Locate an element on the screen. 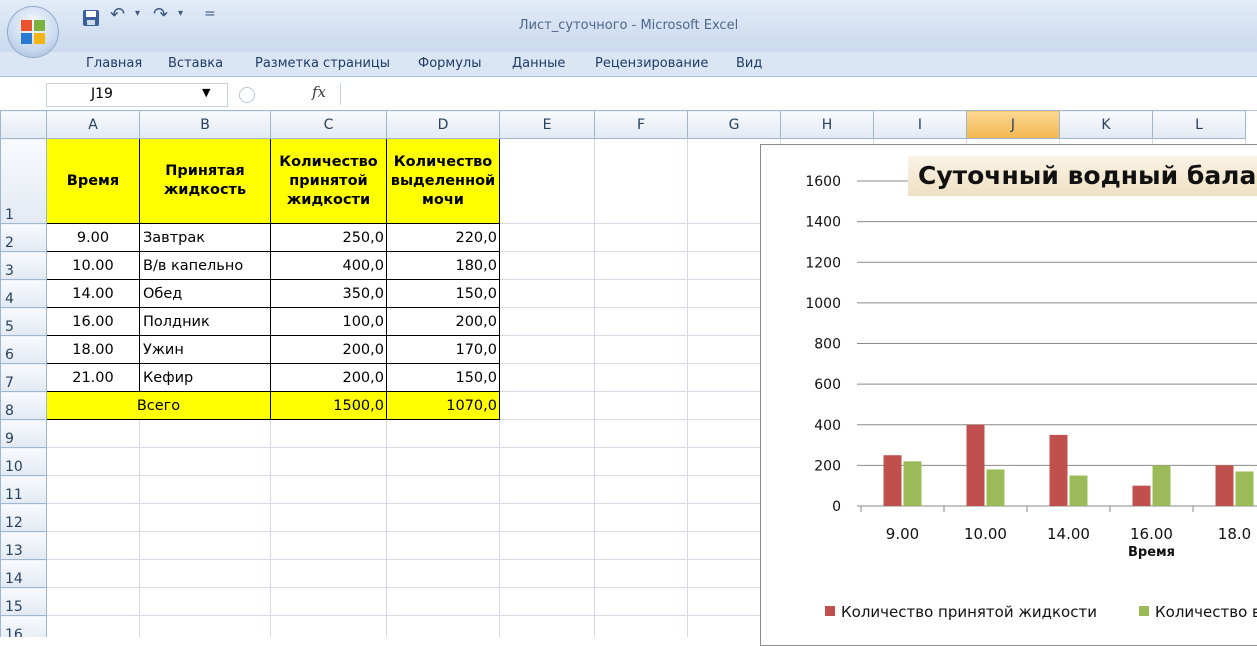  cell-c7: 200,0 is located at coordinates (328, 377).